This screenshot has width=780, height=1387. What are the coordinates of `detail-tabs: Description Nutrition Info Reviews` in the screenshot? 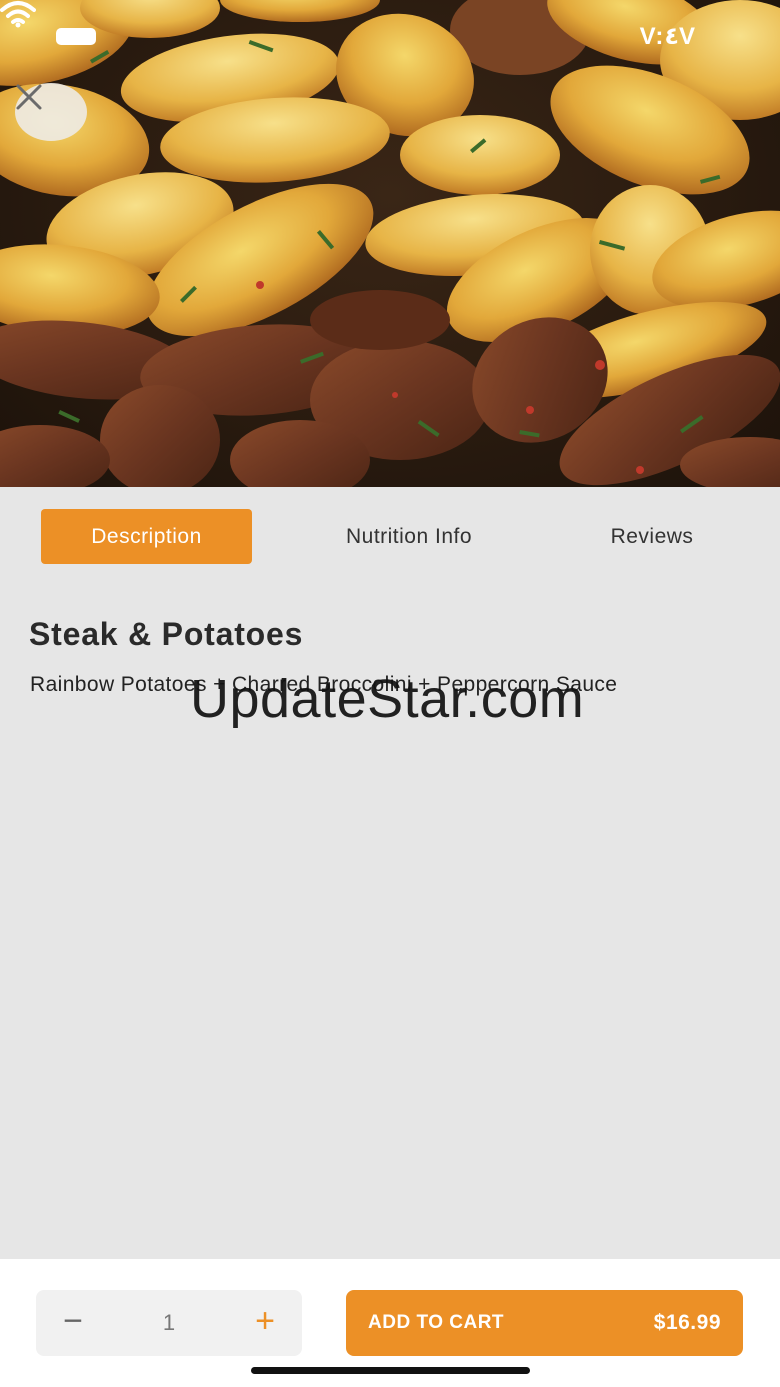 It's located at (390, 537).